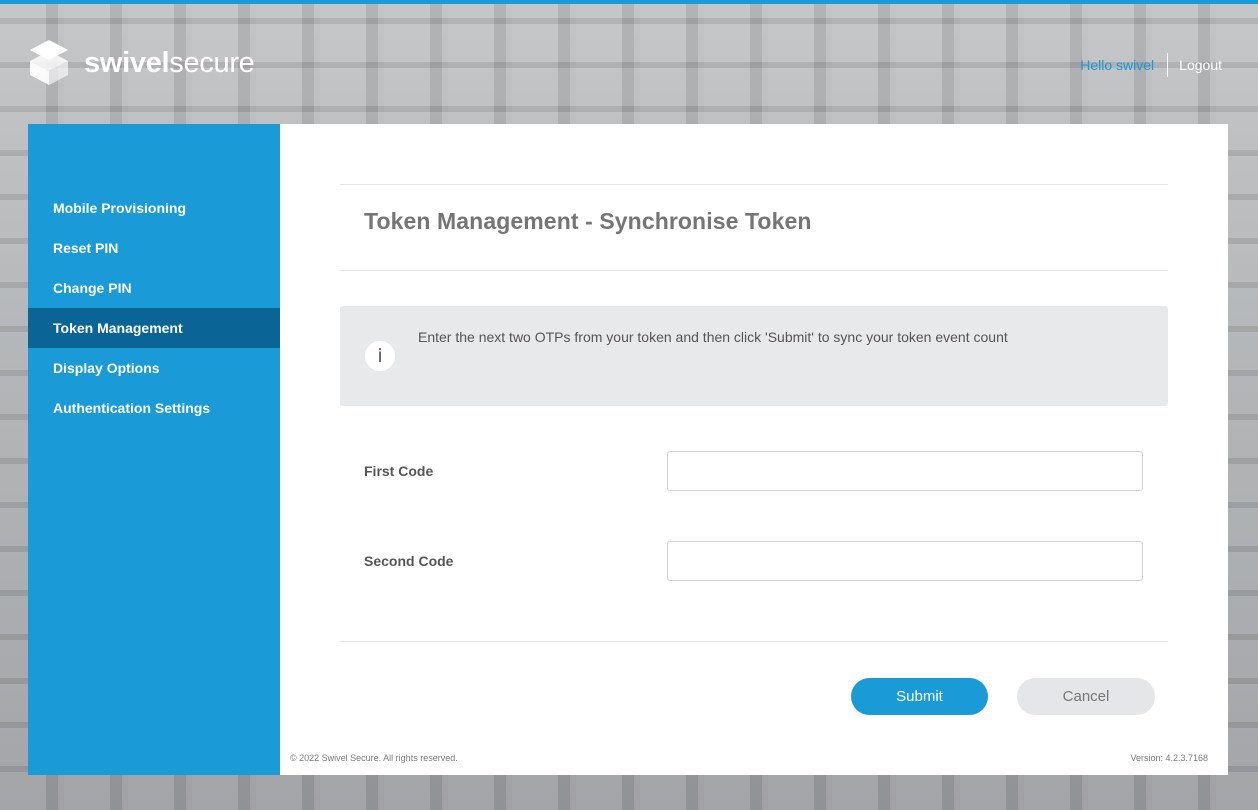  Describe the element at coordinates (399, 471) in the screenshot. I see `first-code-label: First Code` at that location.